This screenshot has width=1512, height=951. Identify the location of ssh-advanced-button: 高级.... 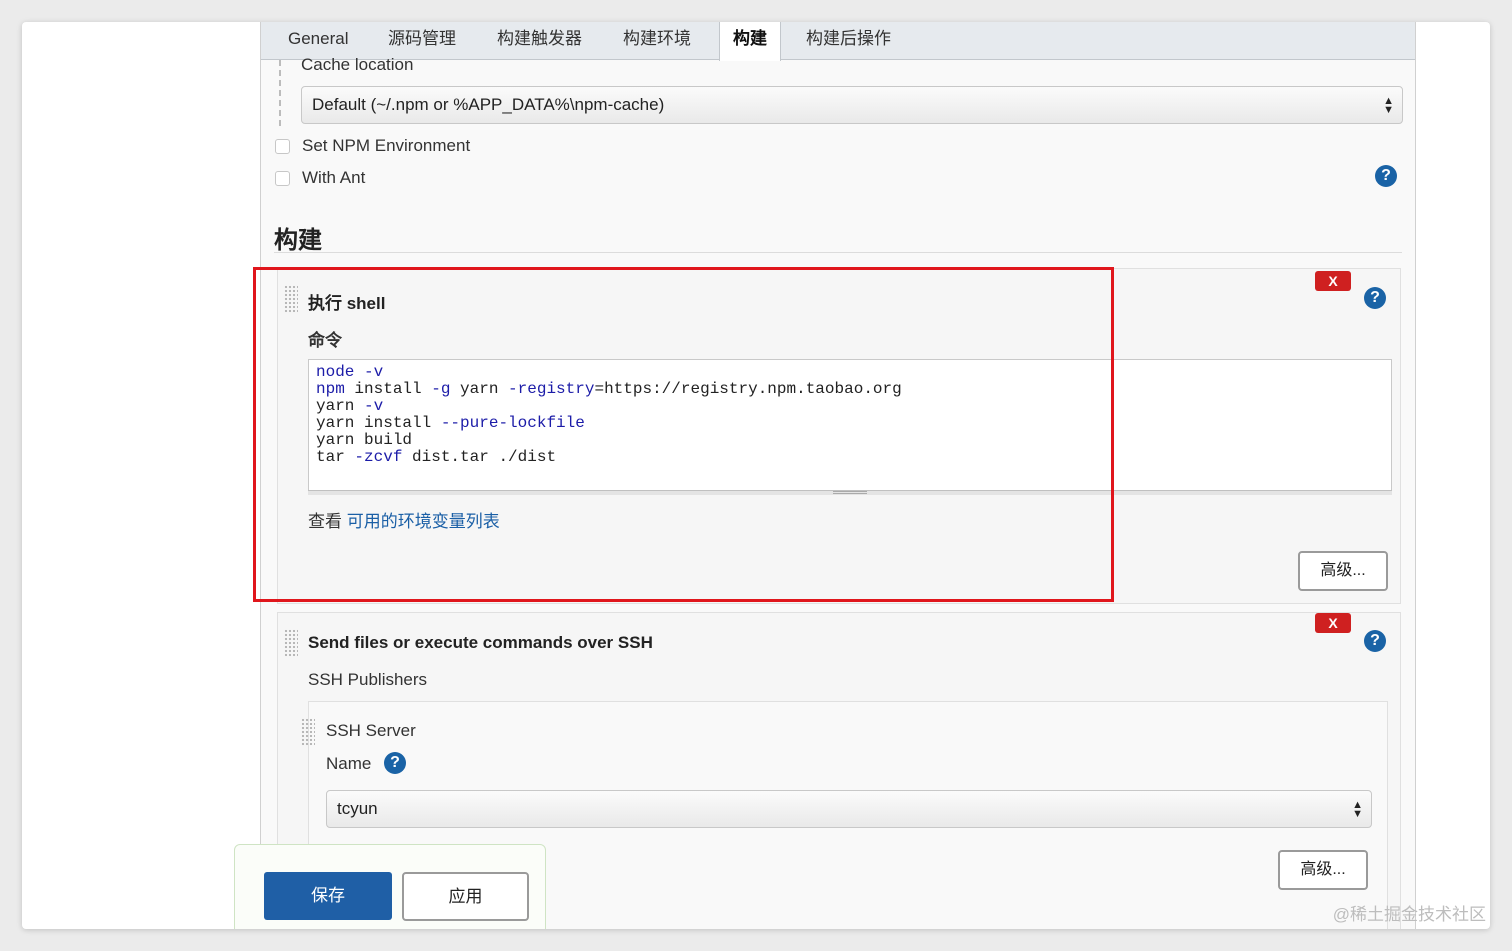
(1323, 870).